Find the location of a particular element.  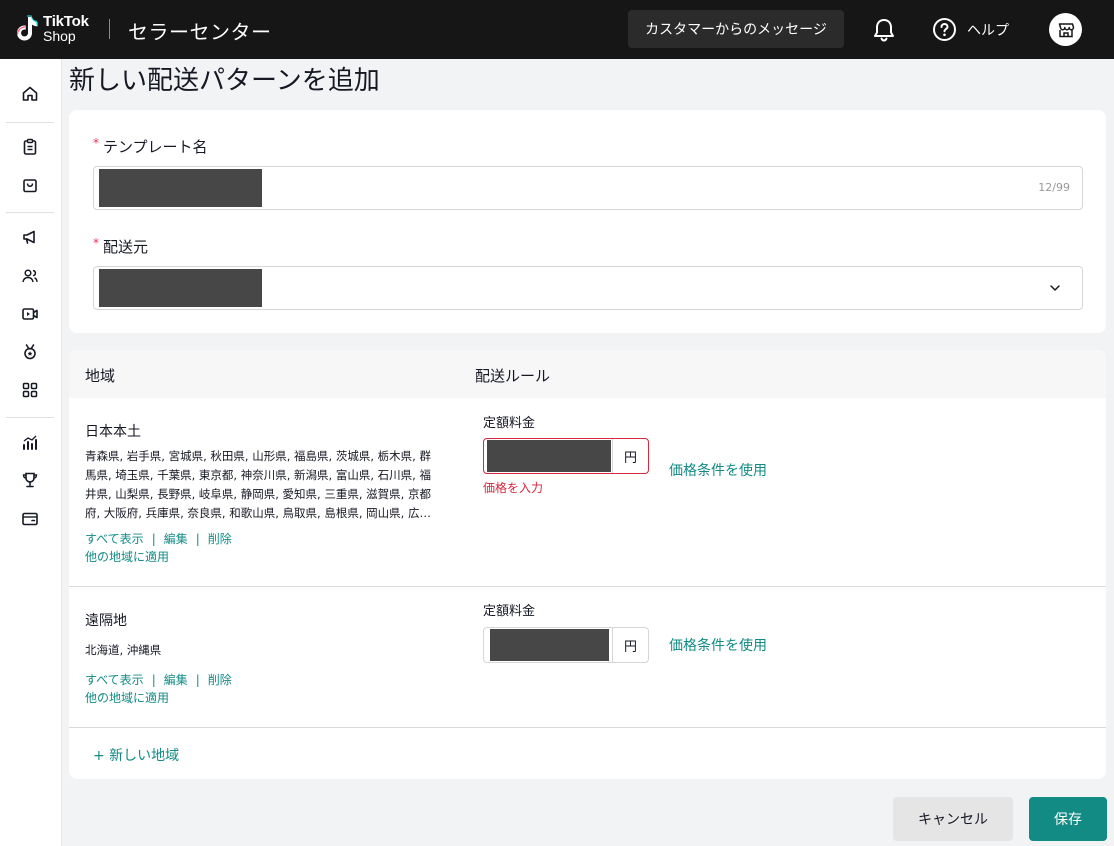

users-icon is located at coordinates (30, 276).